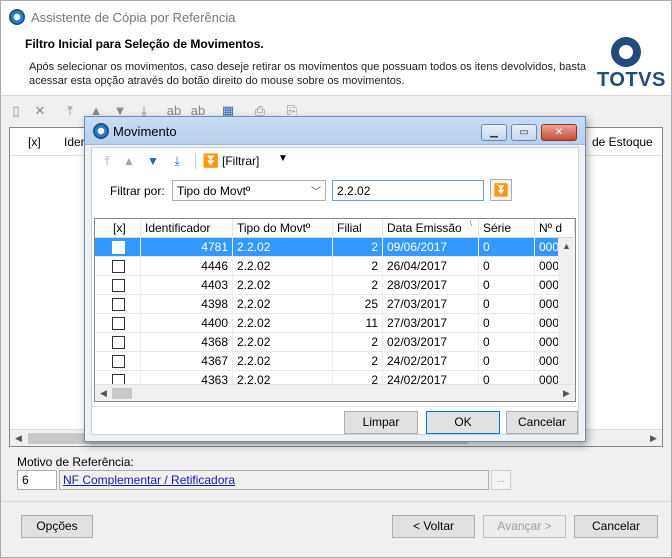 The width and height of the screenshot is (672, 558). I want to click on cell-identificador: 4781, so click(187, 247).